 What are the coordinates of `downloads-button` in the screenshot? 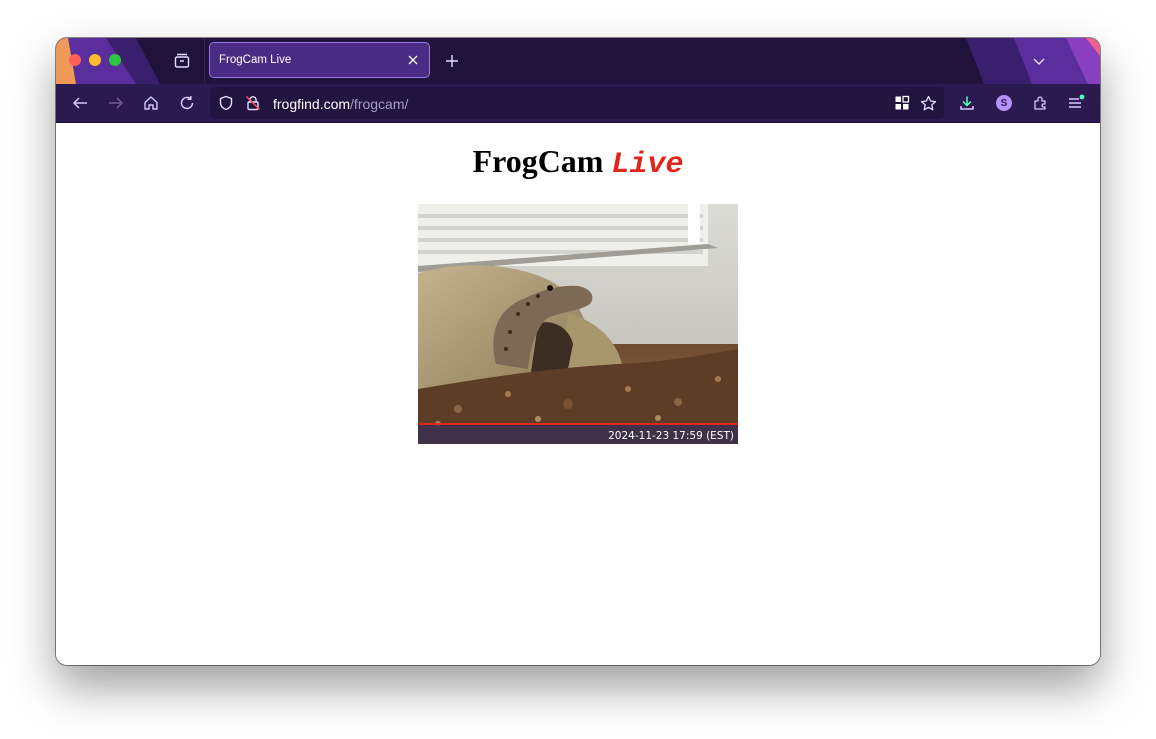 It's located at (967, 103).